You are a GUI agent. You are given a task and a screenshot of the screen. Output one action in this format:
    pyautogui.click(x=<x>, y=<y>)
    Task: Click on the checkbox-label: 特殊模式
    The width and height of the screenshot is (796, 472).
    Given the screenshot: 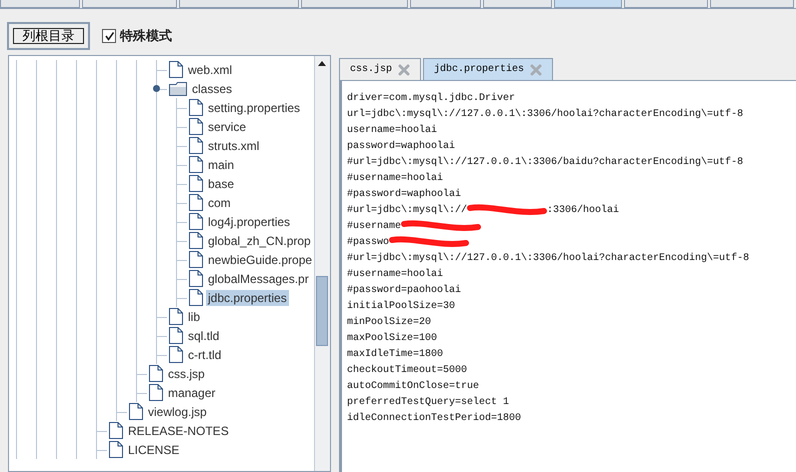 What is the action you would take?
    pyautogui.click(x=146, y=36)
    